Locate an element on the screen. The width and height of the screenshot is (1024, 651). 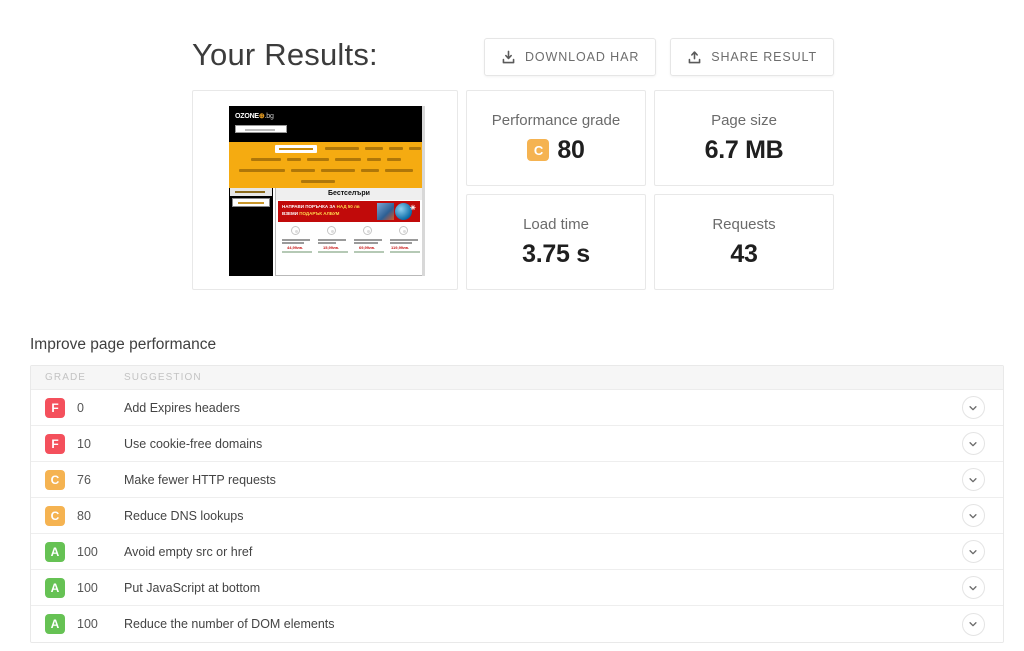
table-row: F 0 Add Expires headers is located at coordinates (517, 408).